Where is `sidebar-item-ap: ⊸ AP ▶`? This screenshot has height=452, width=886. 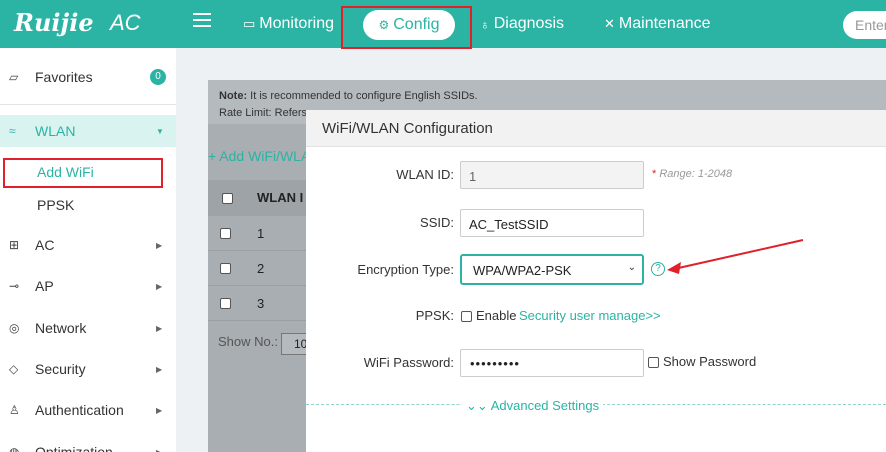 sidebar-item-ap: ⊸ AP ▶ is located at coordinates (88, 286).